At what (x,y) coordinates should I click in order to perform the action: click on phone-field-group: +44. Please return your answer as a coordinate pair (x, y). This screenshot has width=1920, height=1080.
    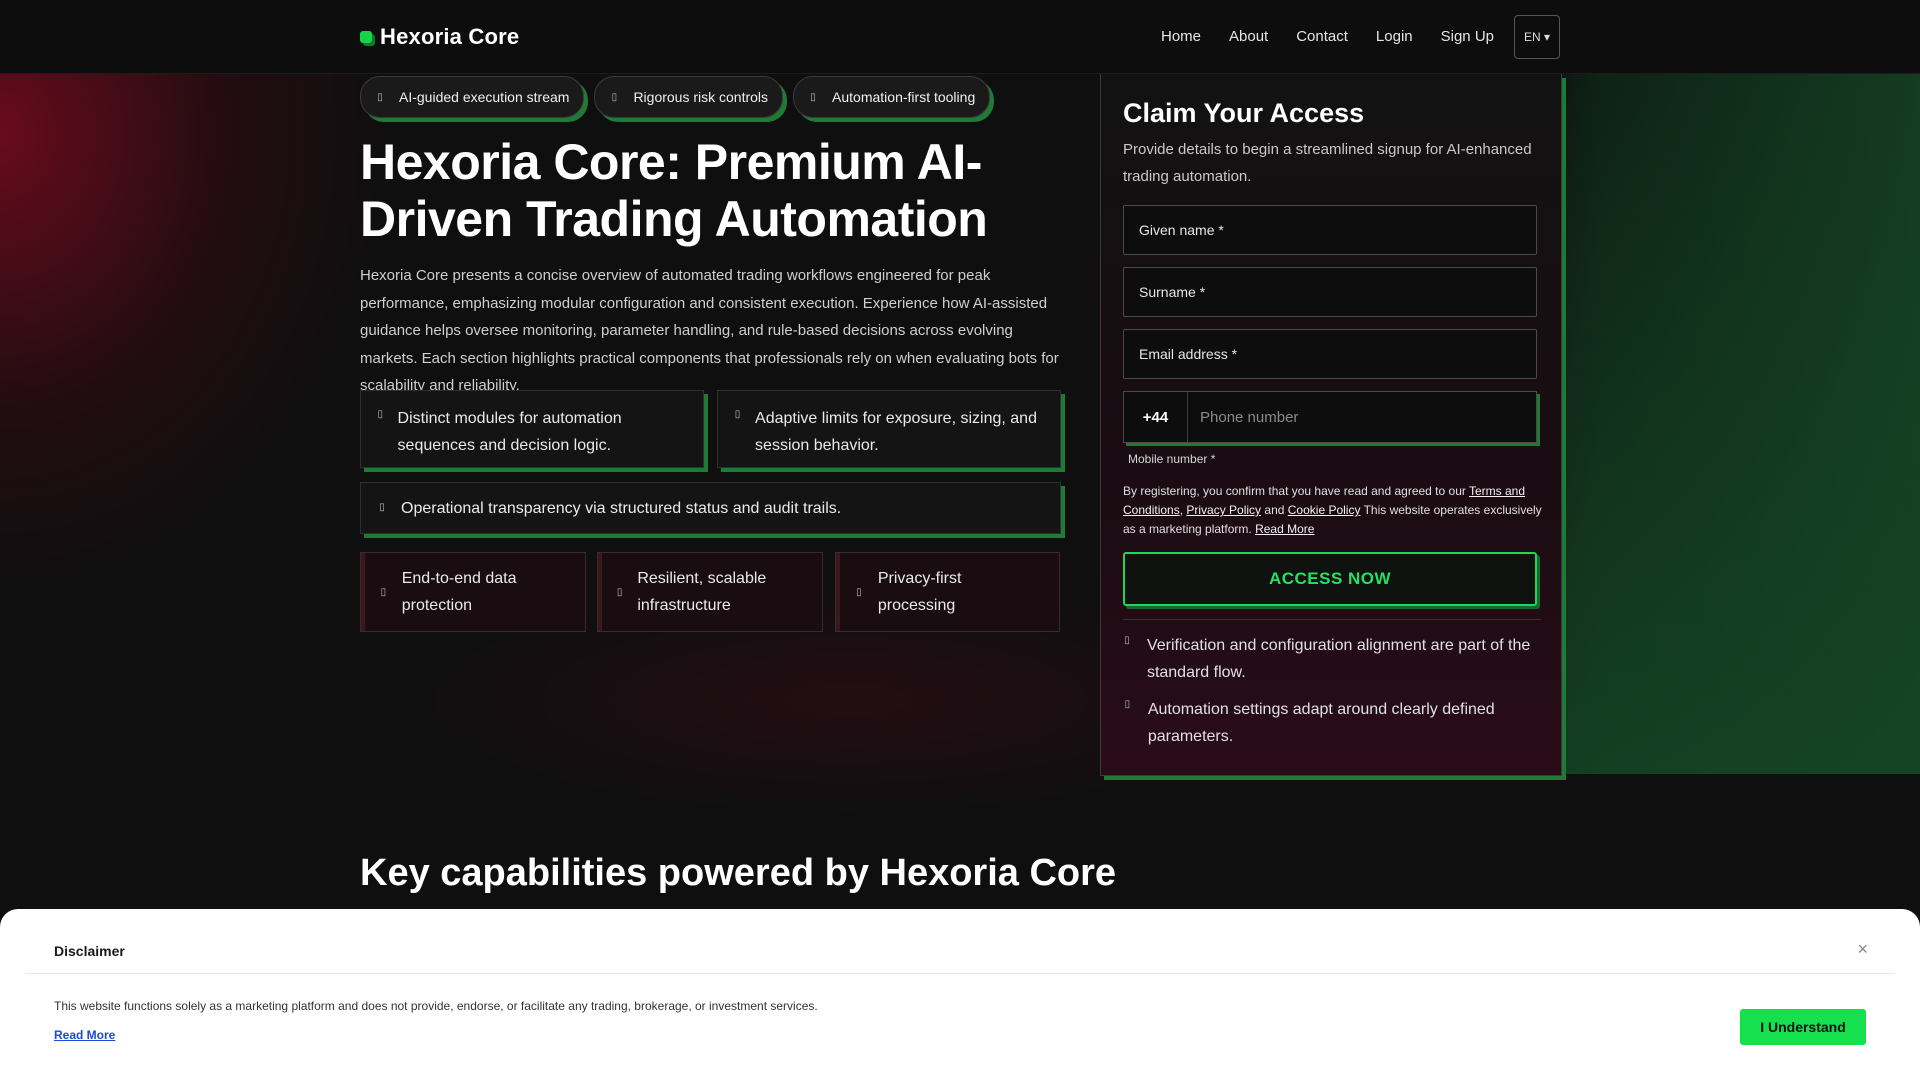
    Looking at the image, I should click on (1330, 417).